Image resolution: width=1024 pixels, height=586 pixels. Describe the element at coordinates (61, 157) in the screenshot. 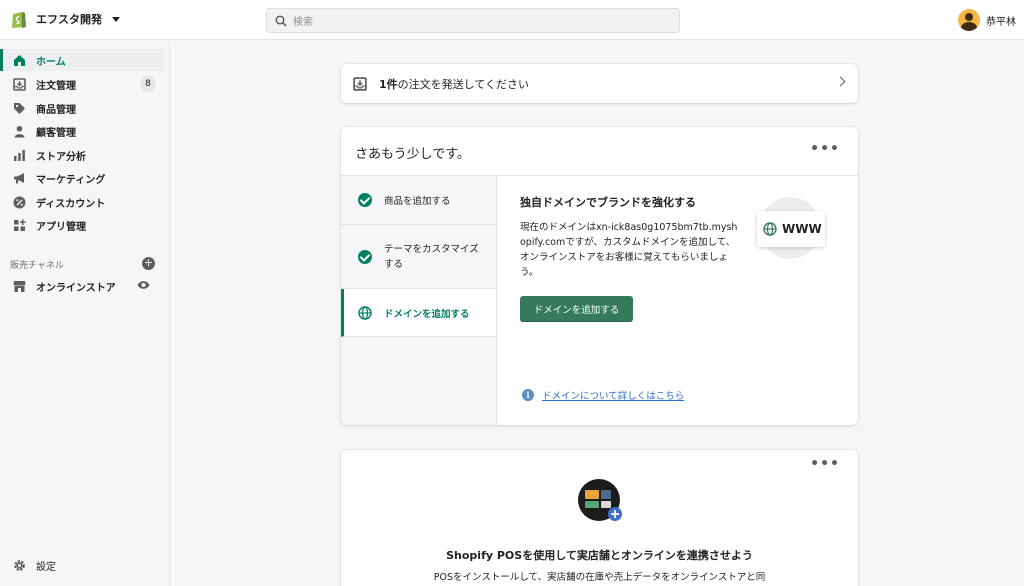

I see `sidebar-item-label: ストア分析` at that location.